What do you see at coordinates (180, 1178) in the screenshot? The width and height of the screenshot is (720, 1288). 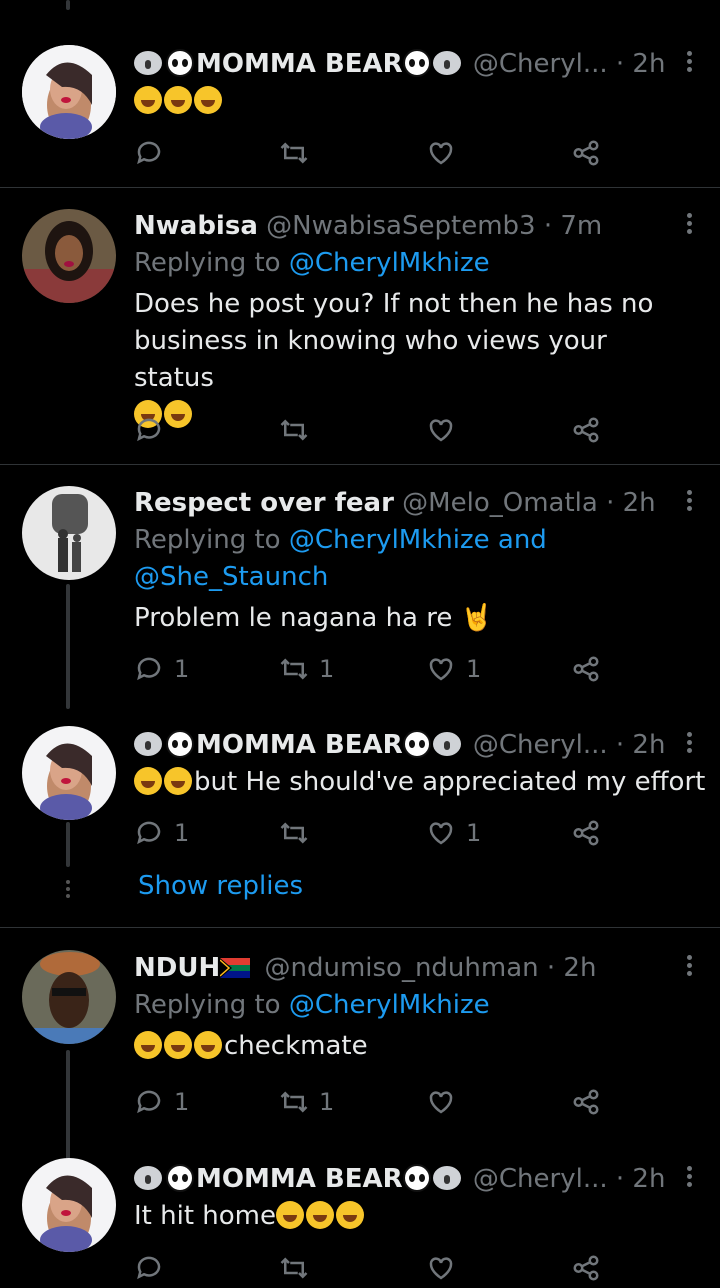 I see `panda-icon` at bounding box center [180, 1178].